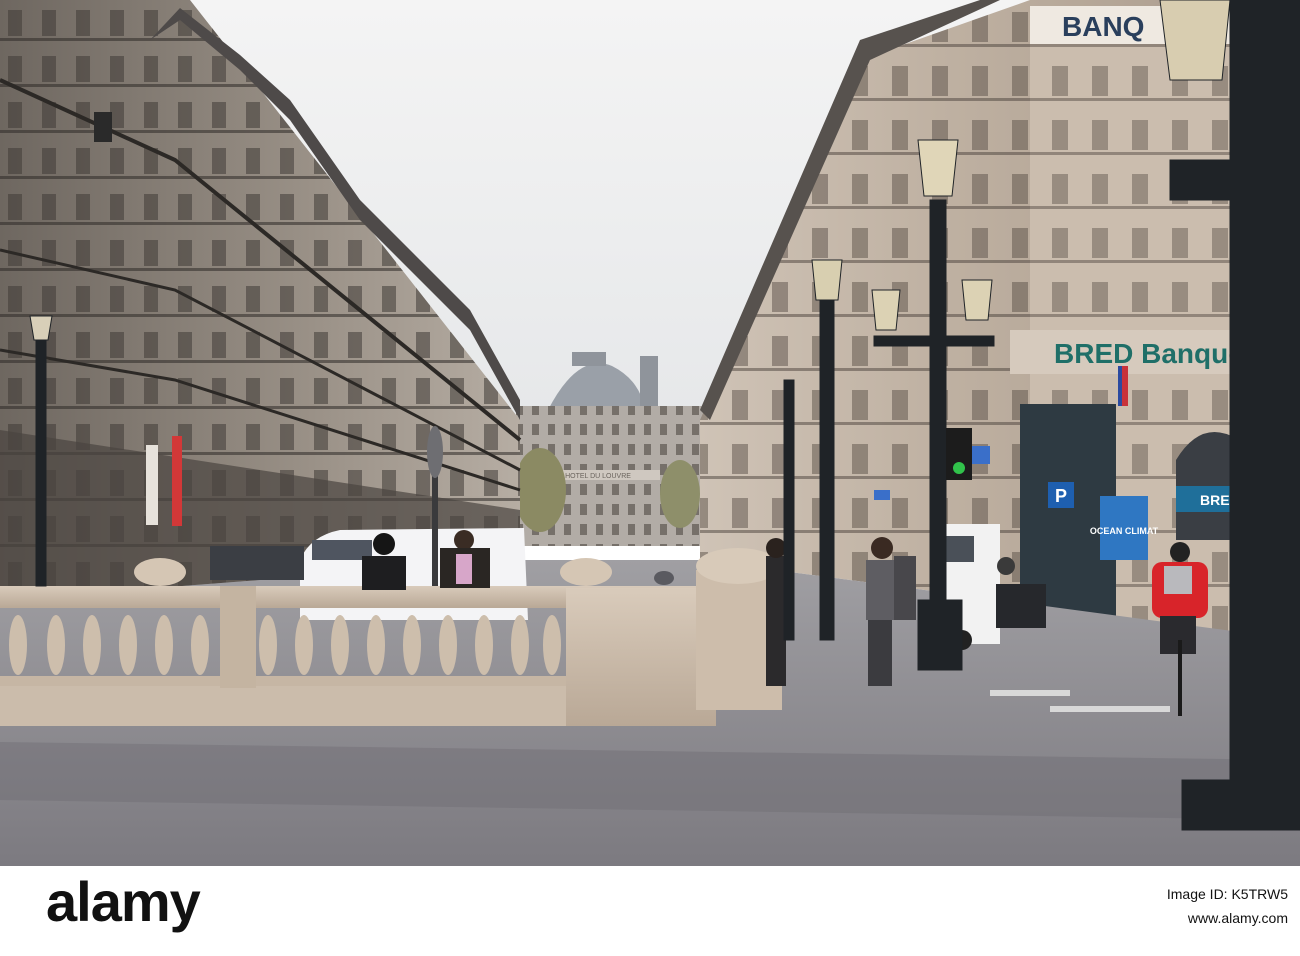 The width and height of the screenshot is (1300, 956). I want to click on ocean-climat-poster: OCEAN CLIMAT, so click(1124, 531).